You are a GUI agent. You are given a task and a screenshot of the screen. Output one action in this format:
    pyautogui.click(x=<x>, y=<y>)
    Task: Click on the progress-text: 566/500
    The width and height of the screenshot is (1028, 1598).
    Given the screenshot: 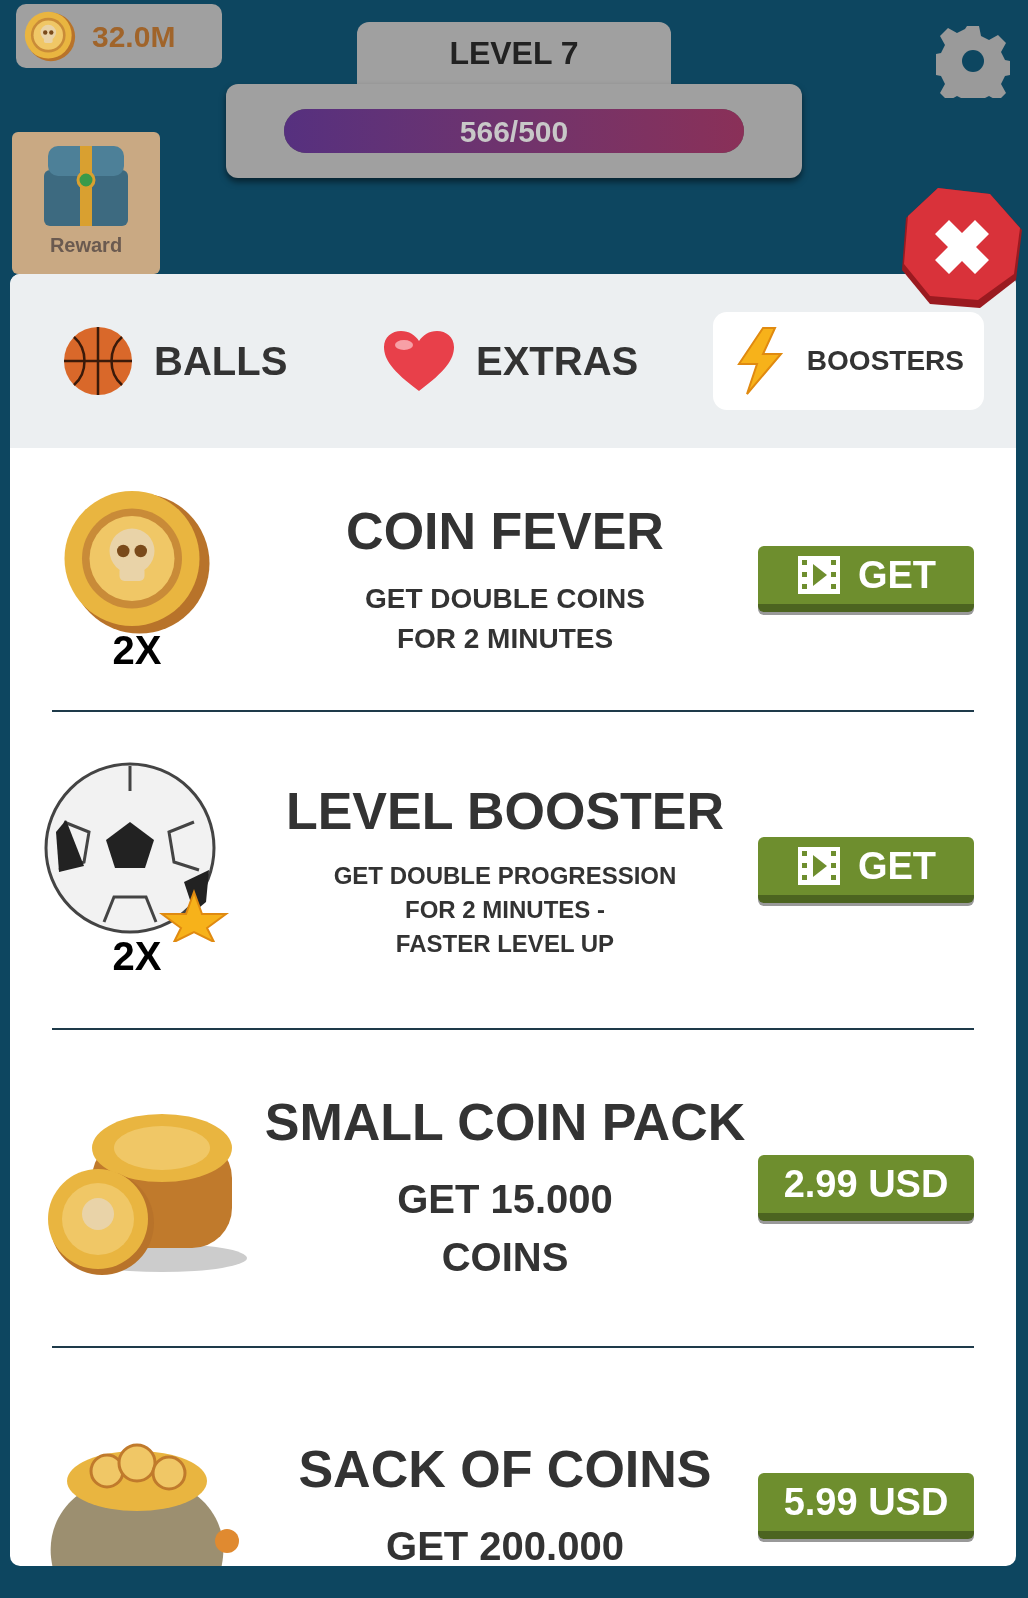 What is the action you would take?
    pyautogui.click(x=514, y=131)
    